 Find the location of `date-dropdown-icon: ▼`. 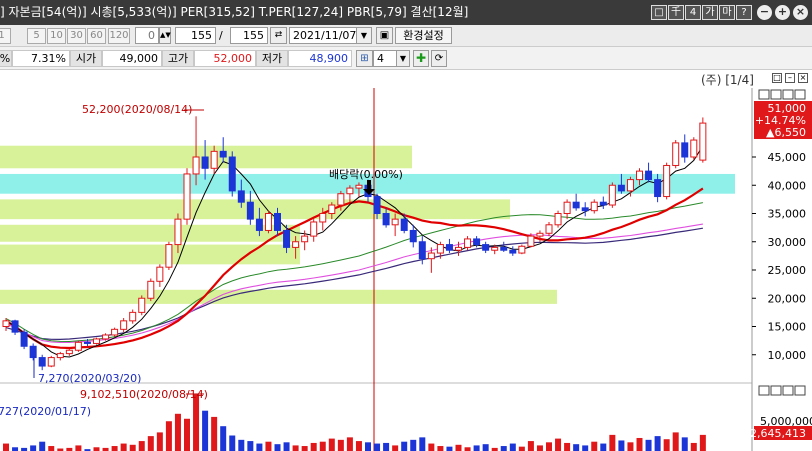

date-dropdown-icon: ▼ is located at coordinates (364, 35).